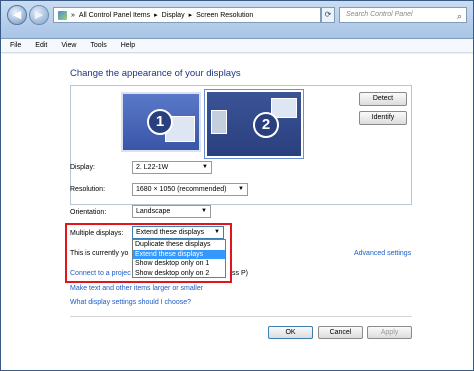 This screenshot has width=474, height=371. I want to click on menu-view: View, so click(68, 45).